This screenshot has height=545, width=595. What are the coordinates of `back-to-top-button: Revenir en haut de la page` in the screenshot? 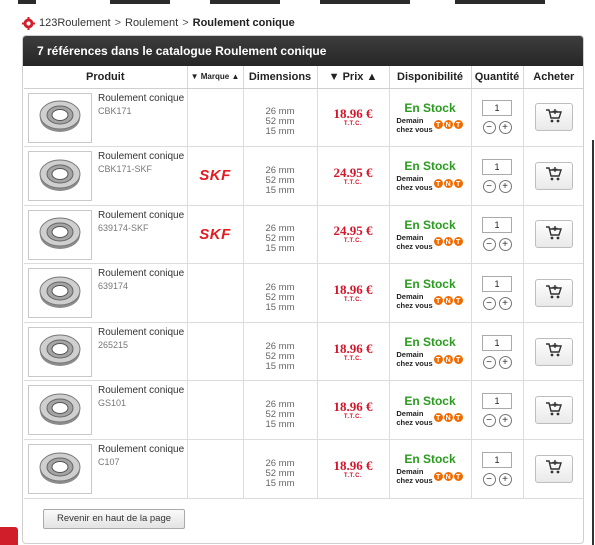 It's located at (114, 519).